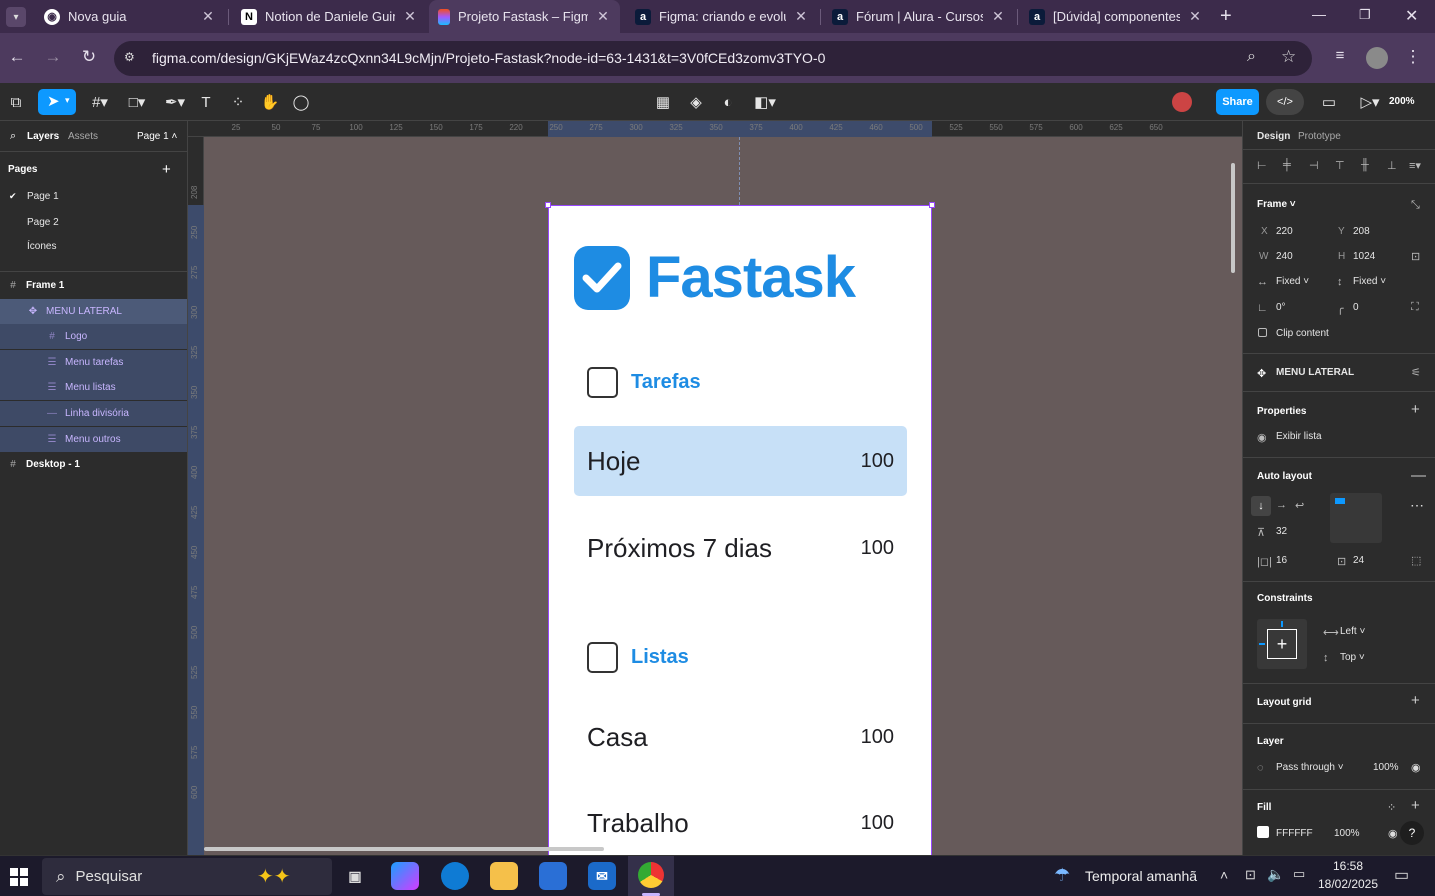 The image size is (1435, 896). What do you see at coordinates (1275, 874) in the screenshot?
I see `volume-icon: 🔈` at bounding box center [1275, 874].